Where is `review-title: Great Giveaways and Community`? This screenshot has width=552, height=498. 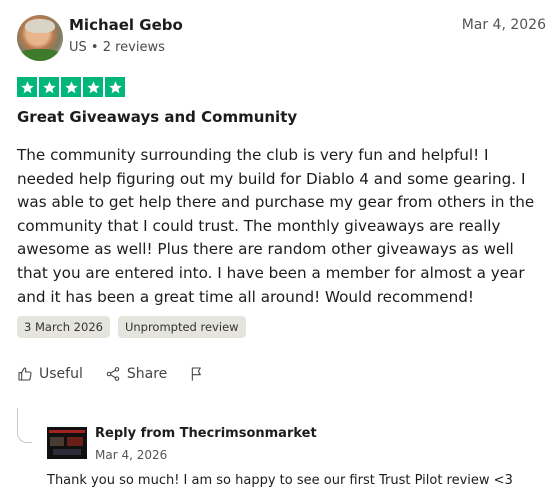 review-title: Great Giveaways and Community is located at coordinates (157, 117).